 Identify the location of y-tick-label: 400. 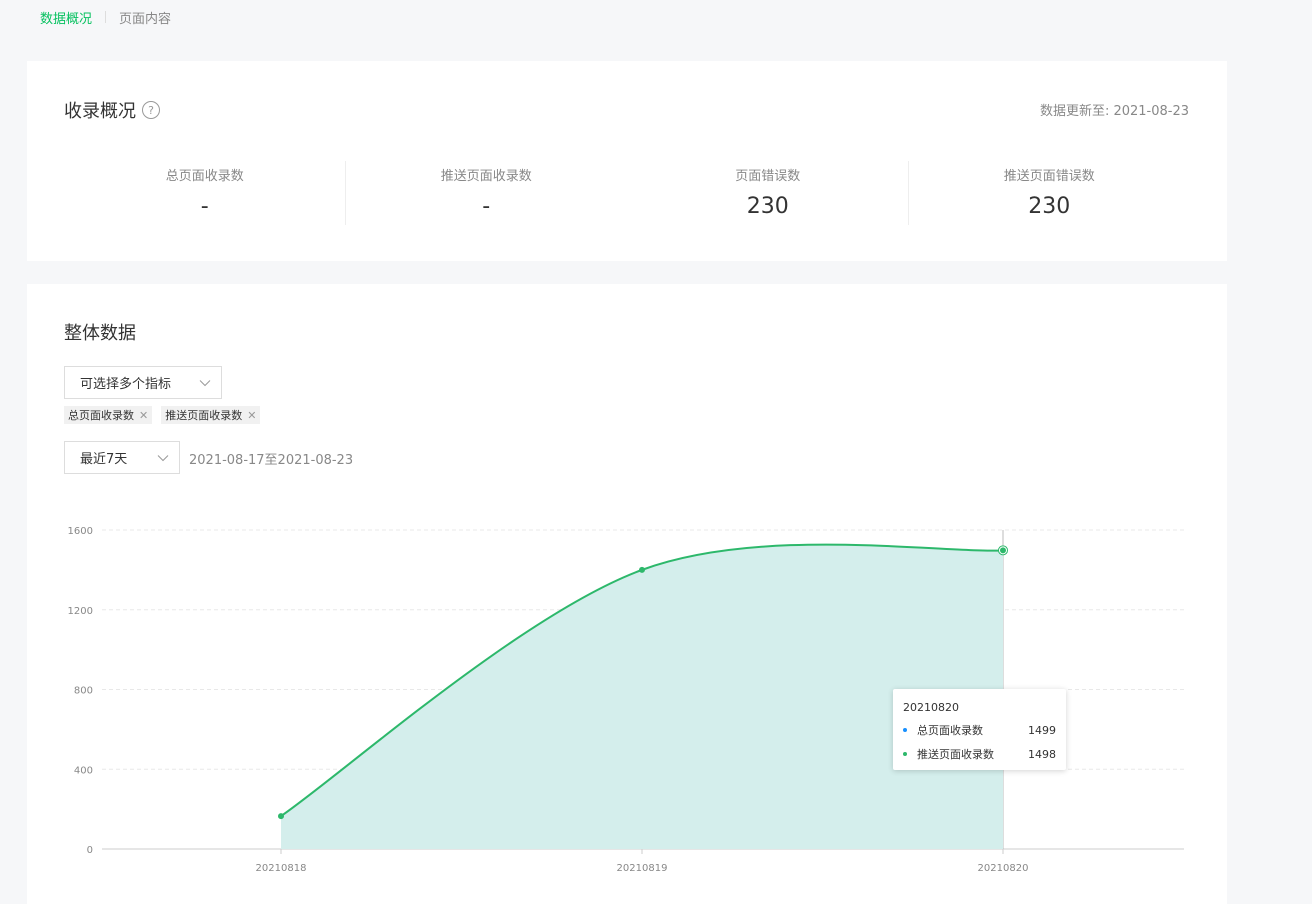
(83, 770).